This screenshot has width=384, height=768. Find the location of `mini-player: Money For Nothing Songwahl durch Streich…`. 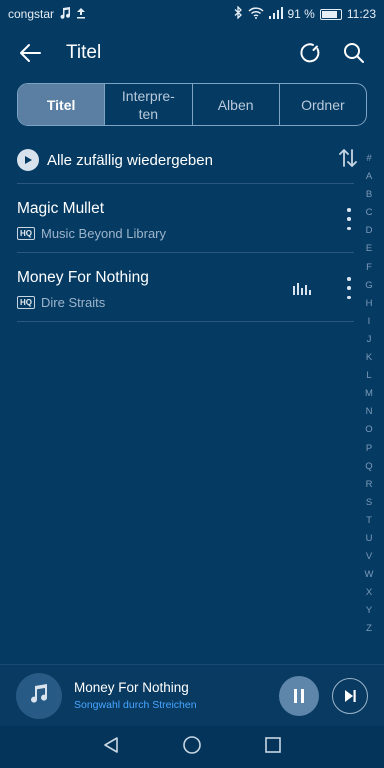

mini-player: Money For Nothing Songwahl durch Streich… is located at coordinates (192, 695).